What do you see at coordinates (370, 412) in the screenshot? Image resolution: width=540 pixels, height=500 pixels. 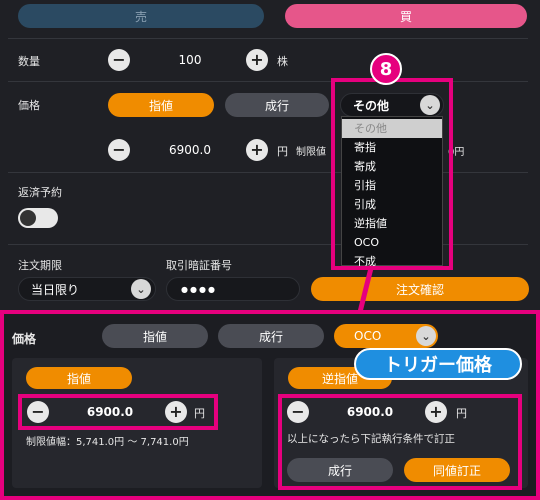 I see `stop-price-value: 6900.0` at bounding box center [370, 412].